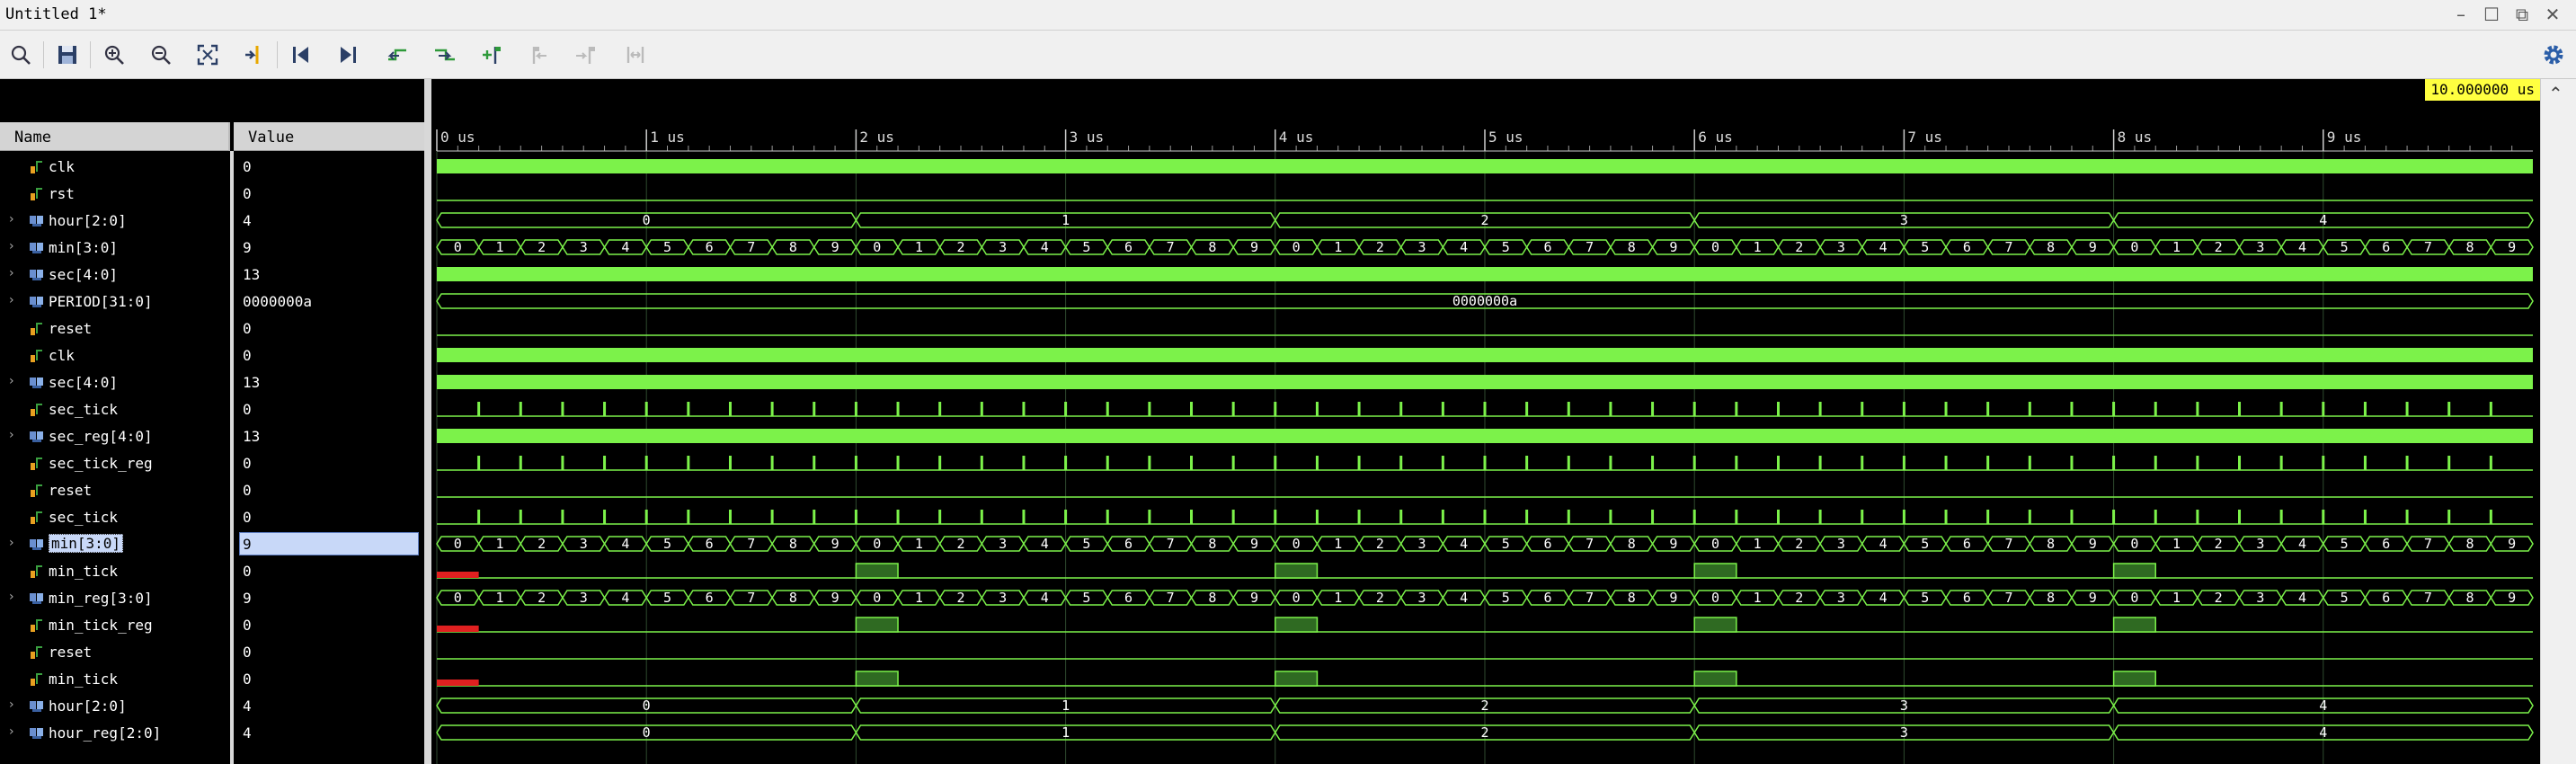 The height and width of the screenshot is (764, 2576). I want to click on scroll-up-icon: ⌃, so click(2555, 93).